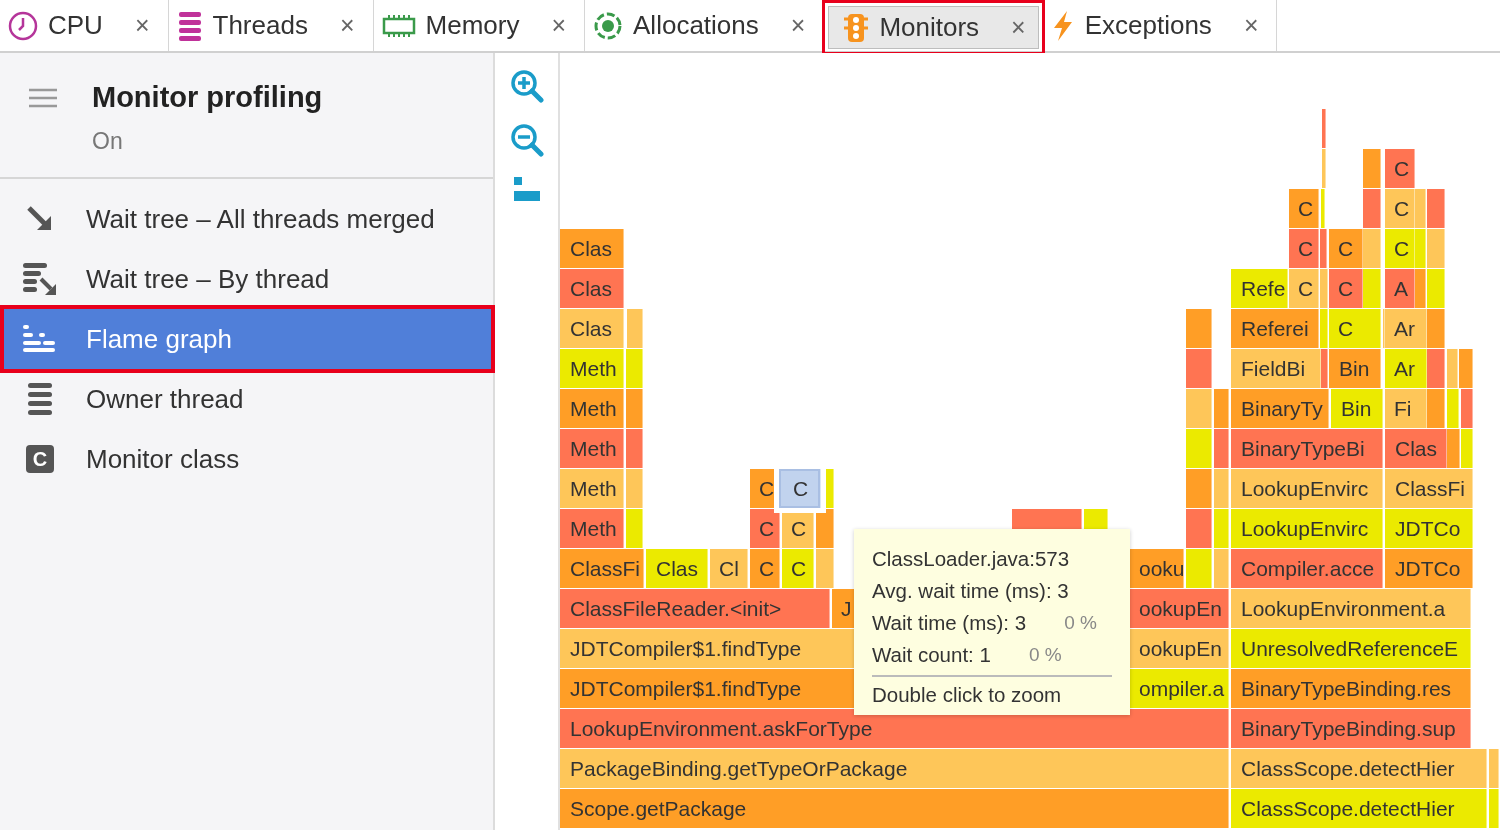 The width and height of the screenshot is (1500, 830). What do you see at coordinates (894, 808) in the screenshot?
I see `flame-frame: Scope.getPackage` at bounding box center [894, 808].